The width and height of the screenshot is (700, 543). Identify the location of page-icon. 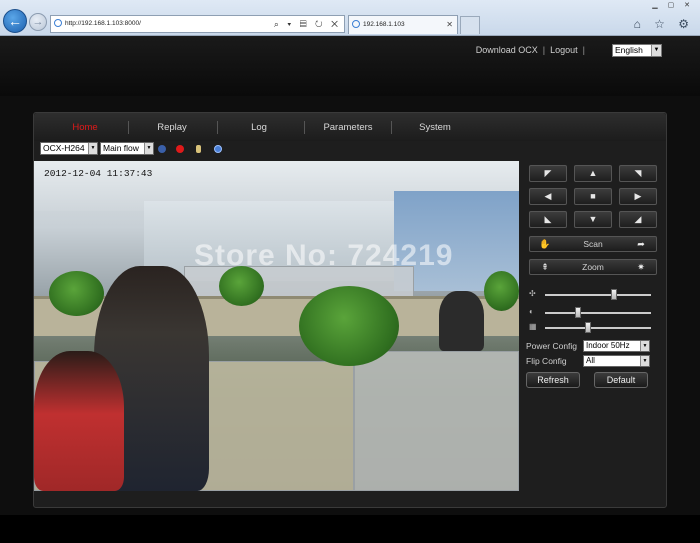
(58, 23).